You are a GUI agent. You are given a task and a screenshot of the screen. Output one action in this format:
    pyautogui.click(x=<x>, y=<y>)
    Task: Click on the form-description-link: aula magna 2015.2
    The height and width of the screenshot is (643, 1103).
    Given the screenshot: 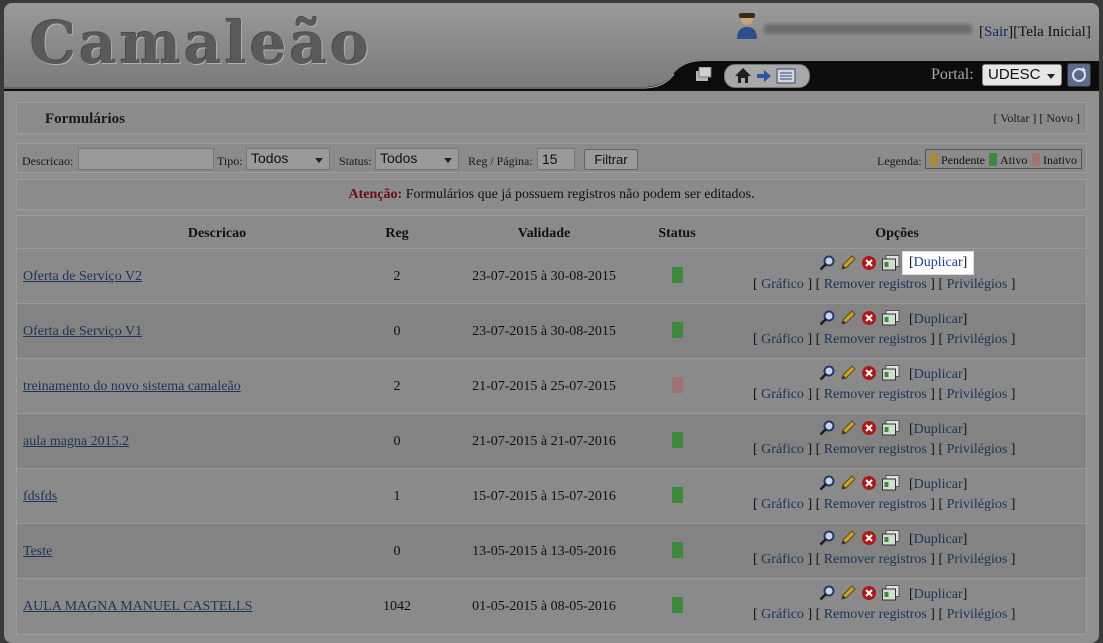 What is the action you would take?
    pyautogui.click(x=76, y=442)
    